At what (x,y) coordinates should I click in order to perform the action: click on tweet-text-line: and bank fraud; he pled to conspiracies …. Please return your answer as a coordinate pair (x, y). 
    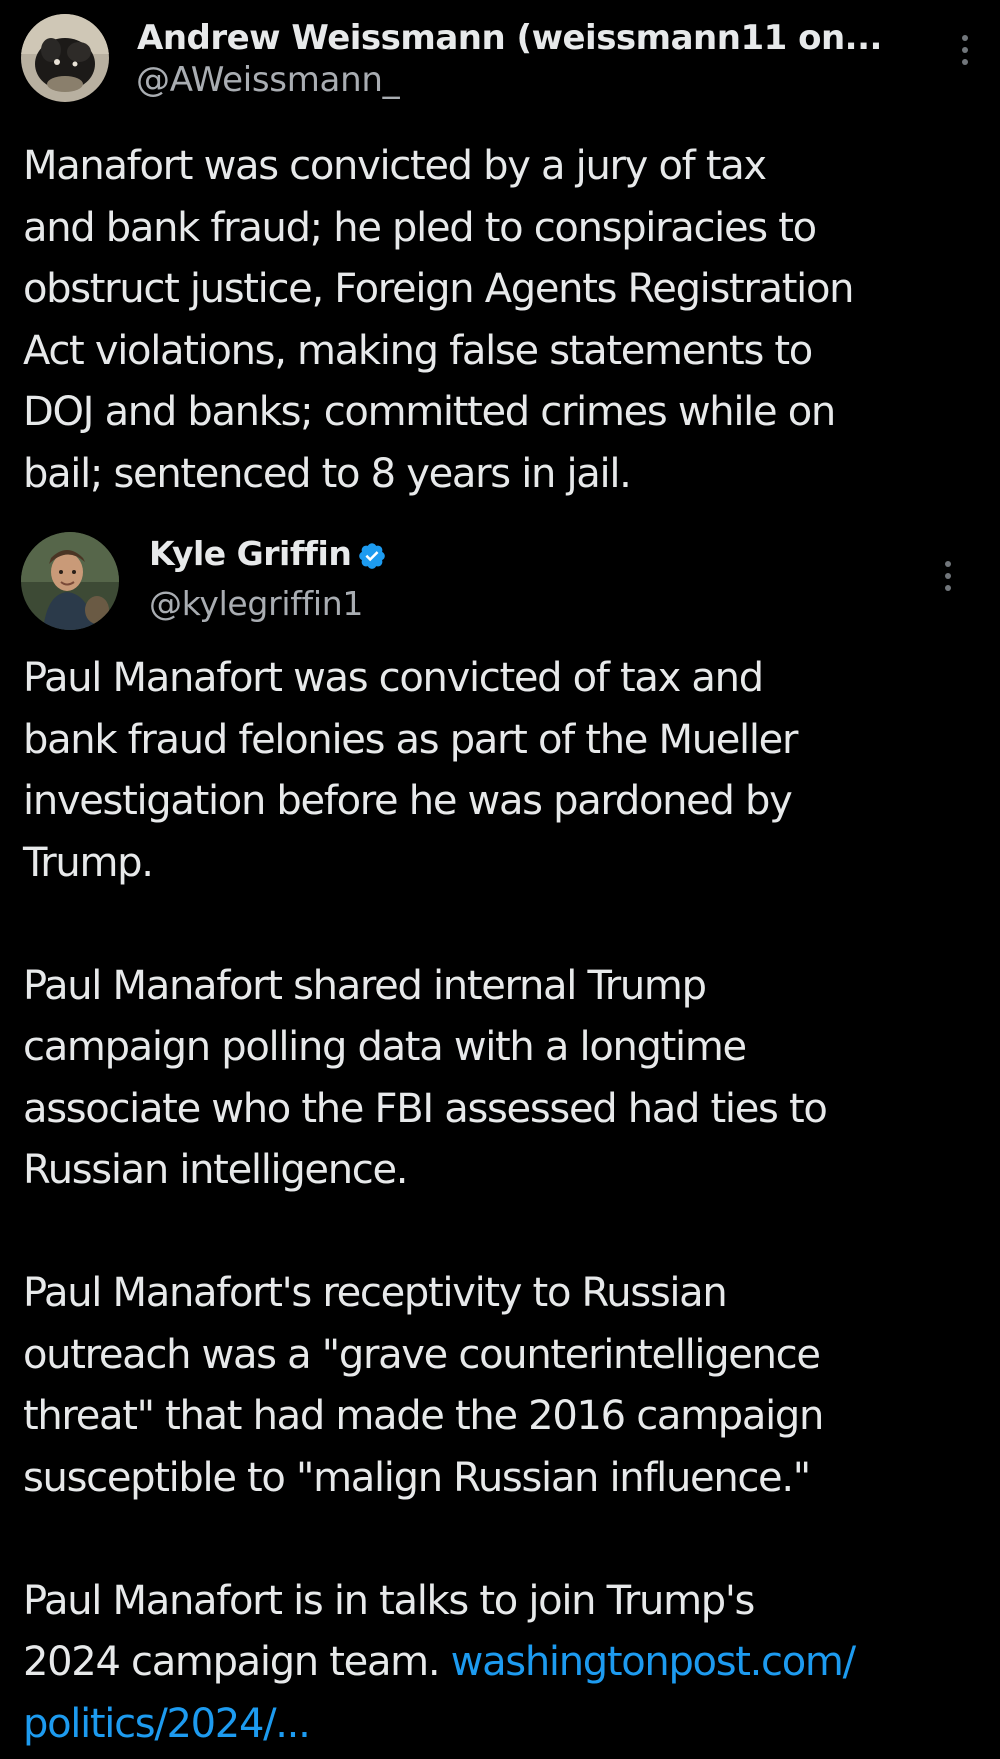
    Looking at the image, I should click on (420, 227).